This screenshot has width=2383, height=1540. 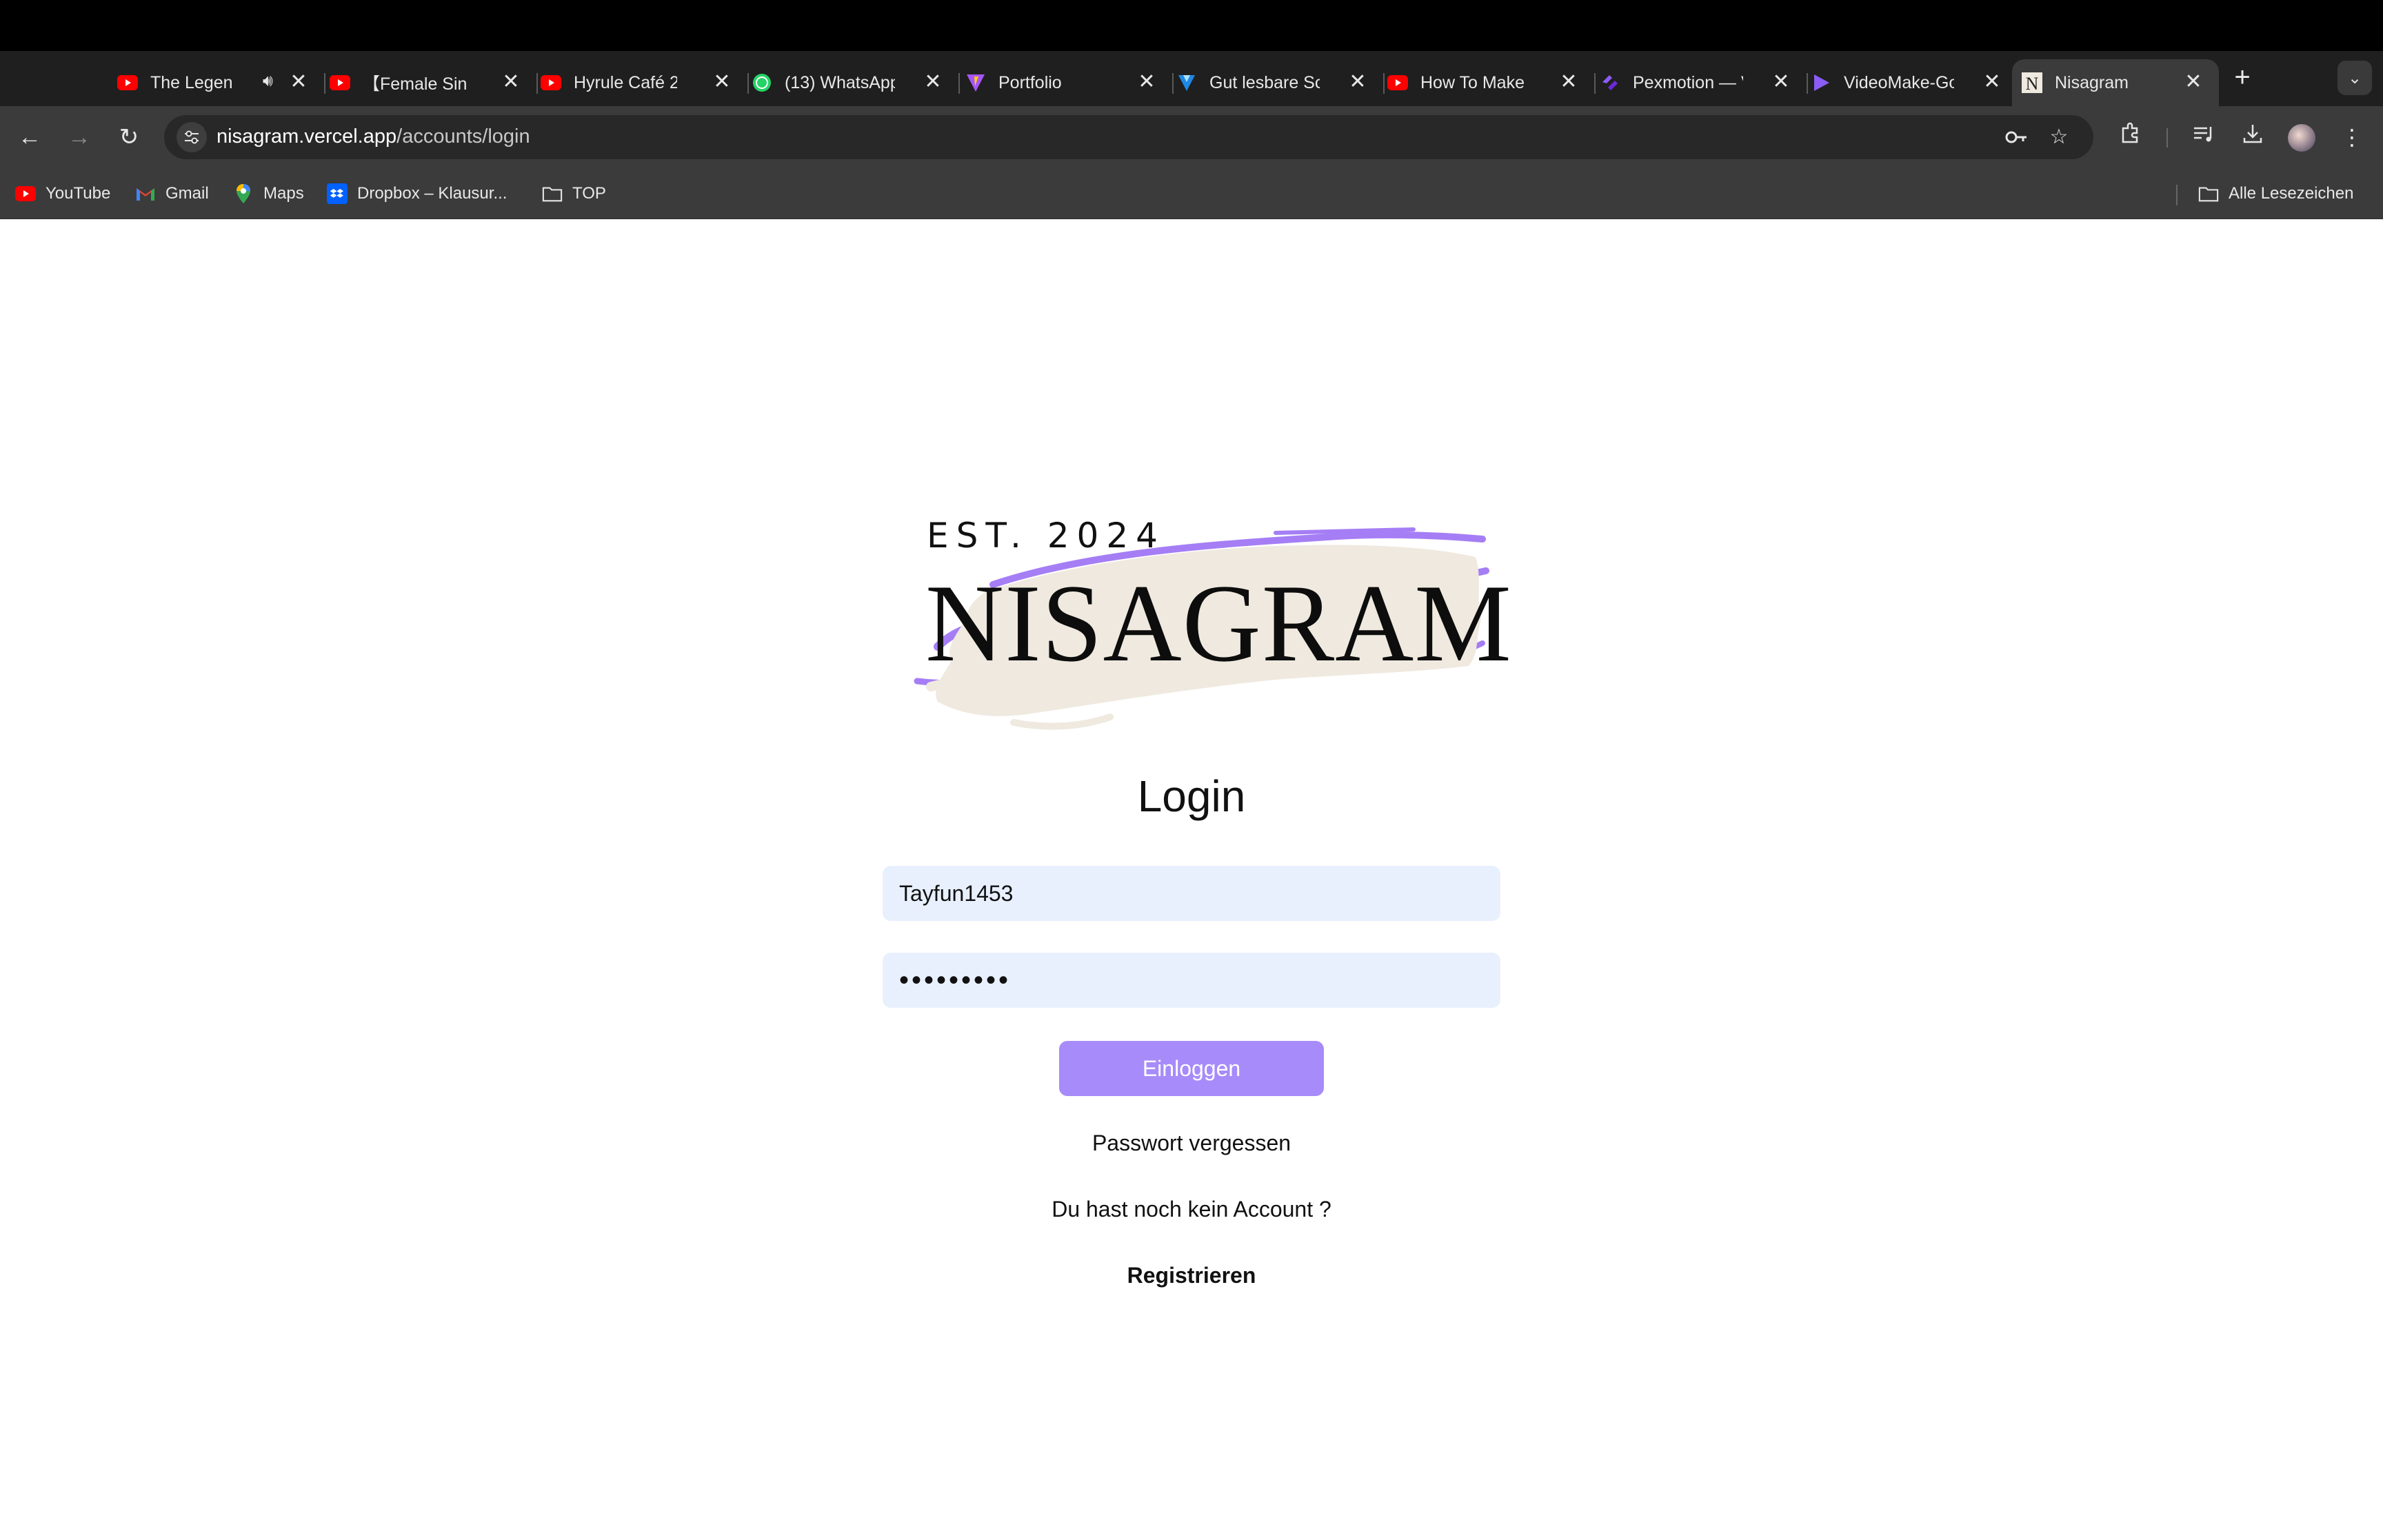 I want to click on tab-title: How To Make It, so click(x=1475, y=82).